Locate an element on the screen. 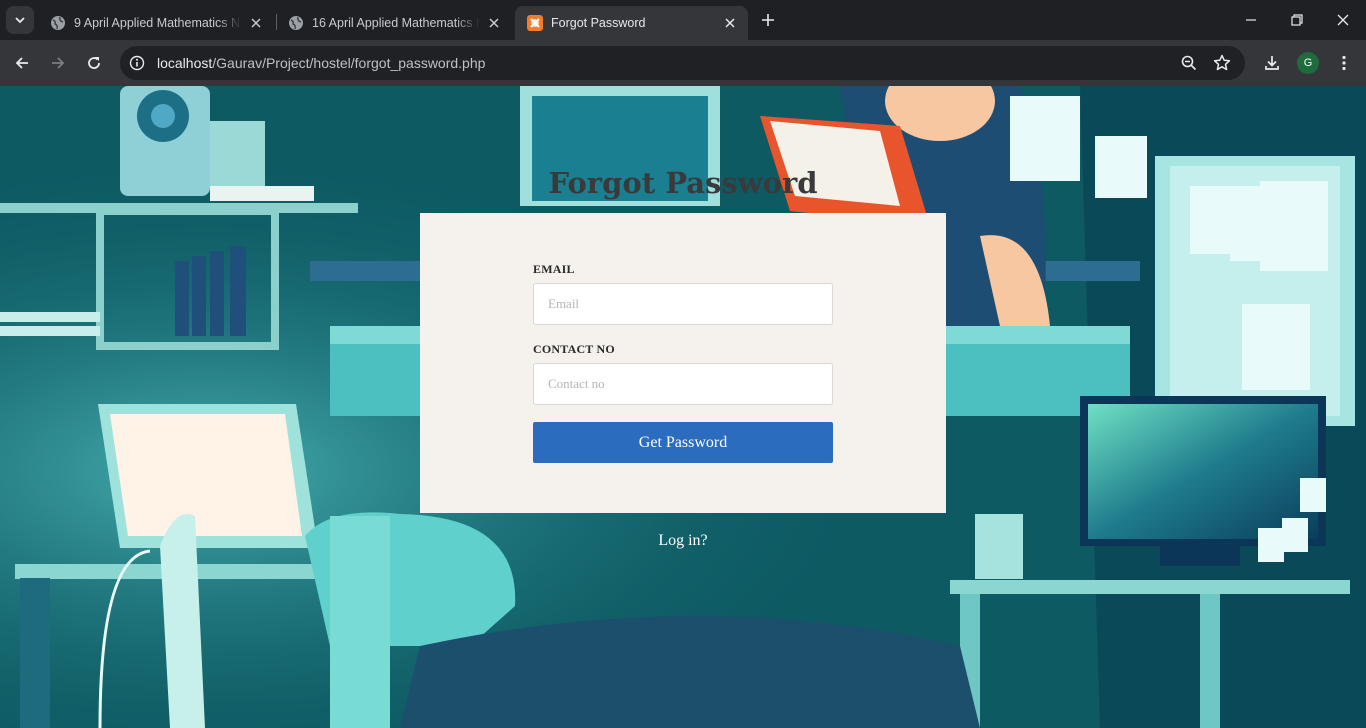 This screenshot has height=728, width=1366. tab-2-close-icon is located at coordinates (494, 23).